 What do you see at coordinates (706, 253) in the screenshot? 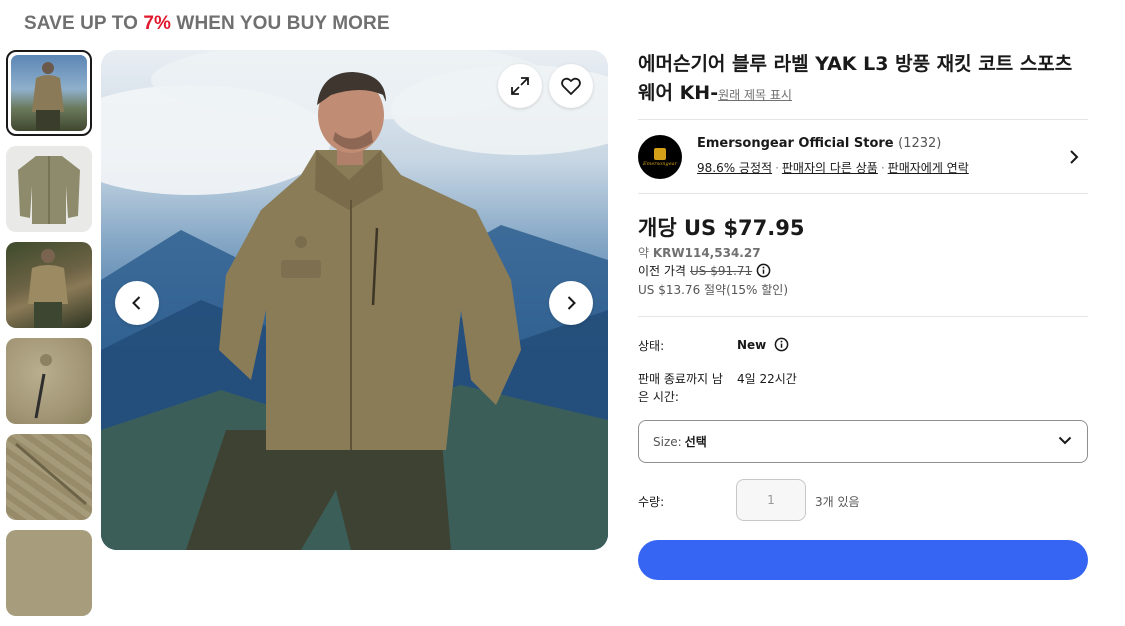
I see `approx-value: KRW114,534.27` at bounding box center [706, 253].